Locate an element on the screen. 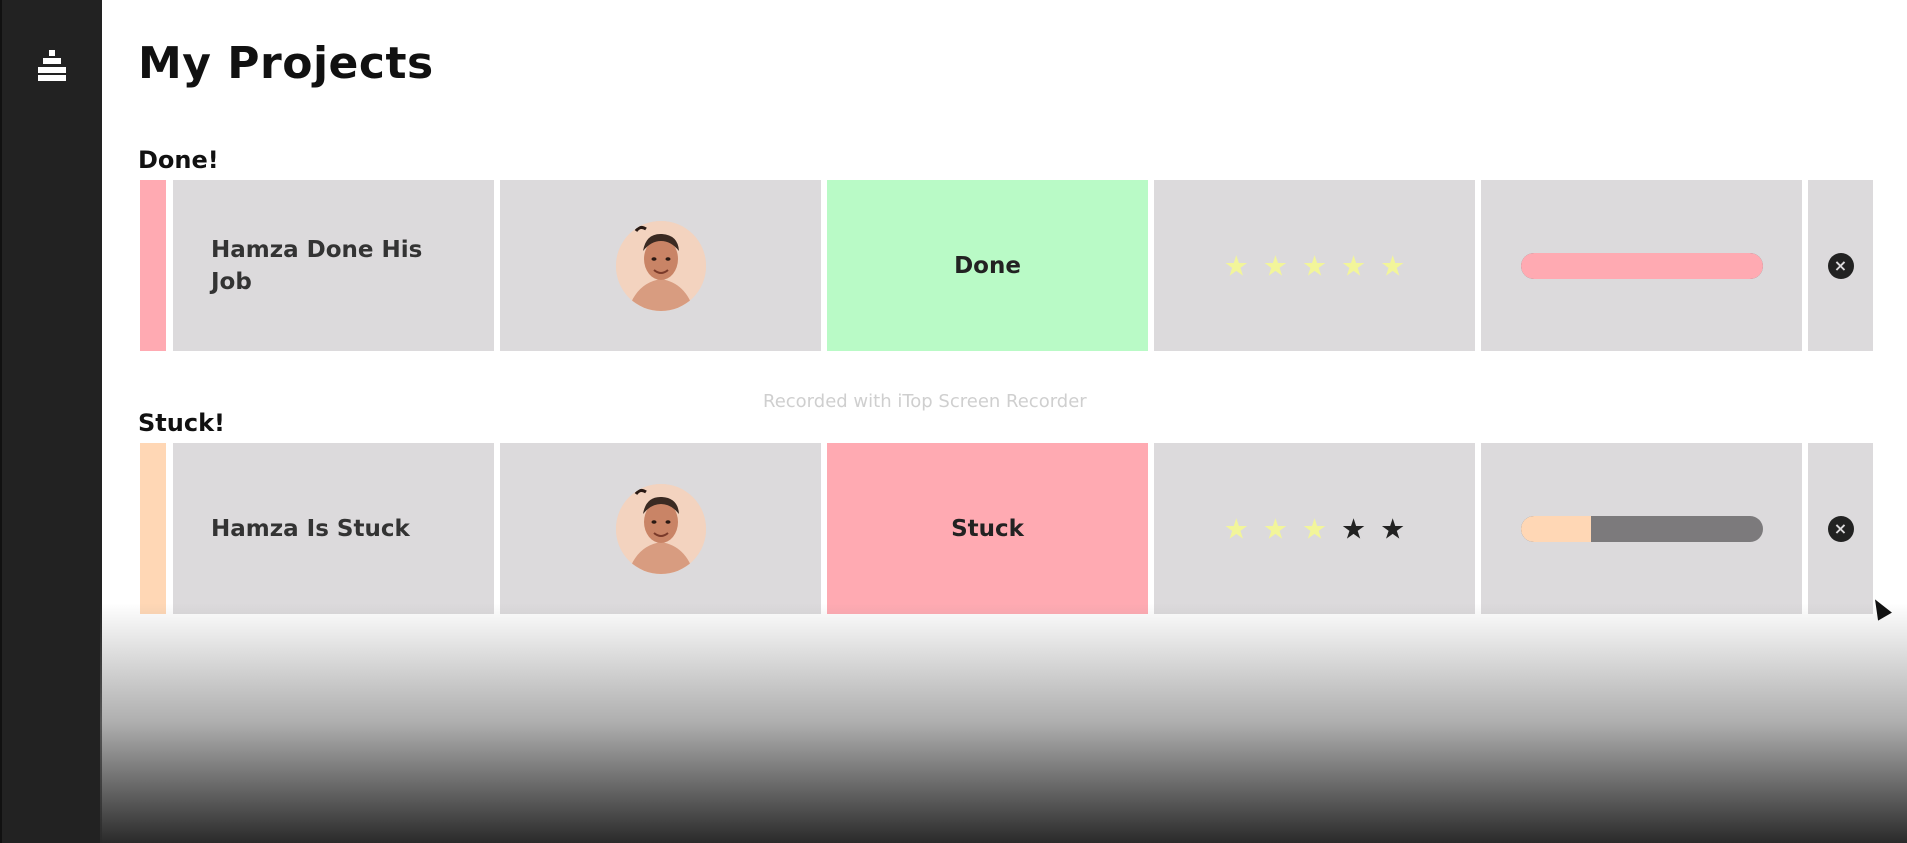  page-title: My Projects is located at coordinates (286, 63).